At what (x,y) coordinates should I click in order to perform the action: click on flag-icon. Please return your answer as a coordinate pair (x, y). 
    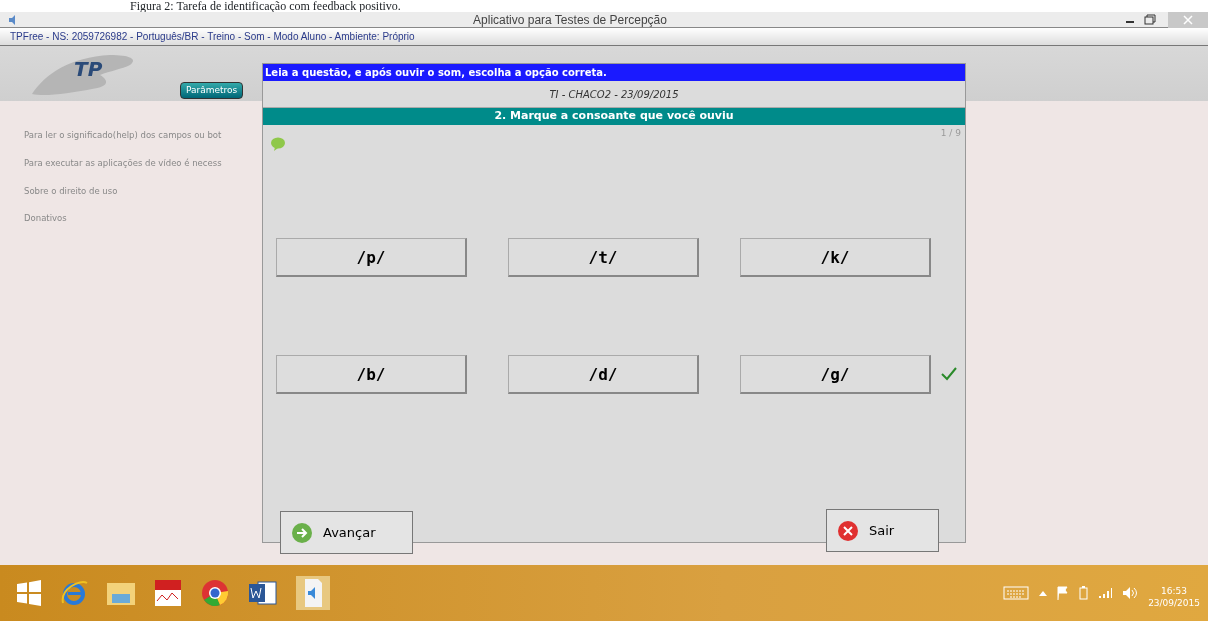
    Looking at the image, I should click on (1063, 593).